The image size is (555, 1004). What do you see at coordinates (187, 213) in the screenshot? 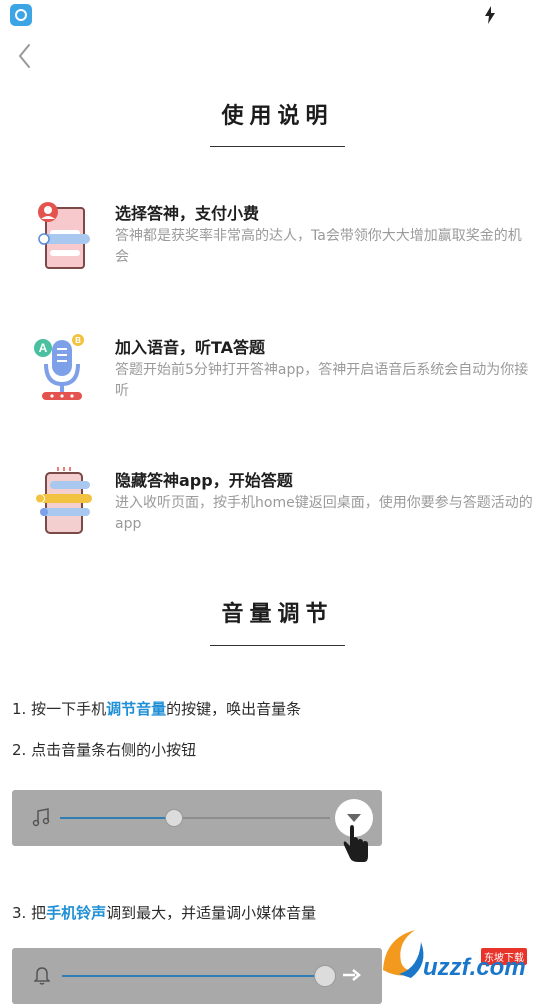
I see `step-title: 选择答神，支付小费` at bounding box center [187, 213].